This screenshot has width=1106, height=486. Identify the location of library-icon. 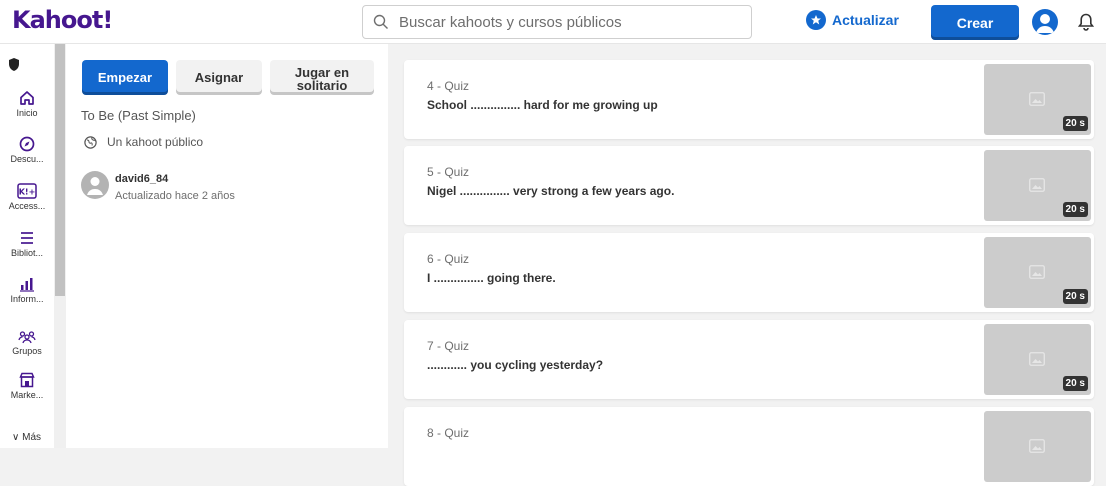
(27, 238).